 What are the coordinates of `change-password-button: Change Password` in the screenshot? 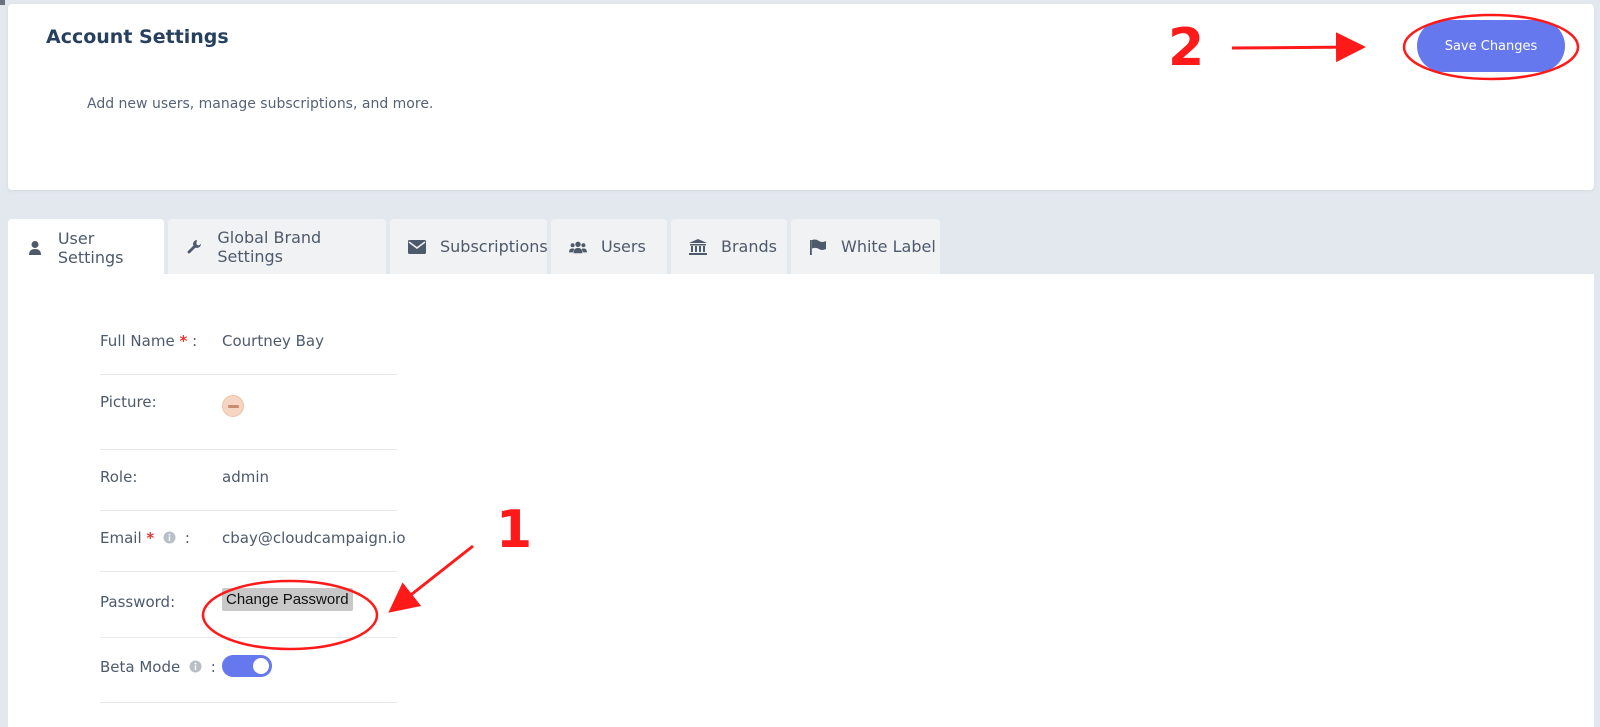 It's located at (287, 599).